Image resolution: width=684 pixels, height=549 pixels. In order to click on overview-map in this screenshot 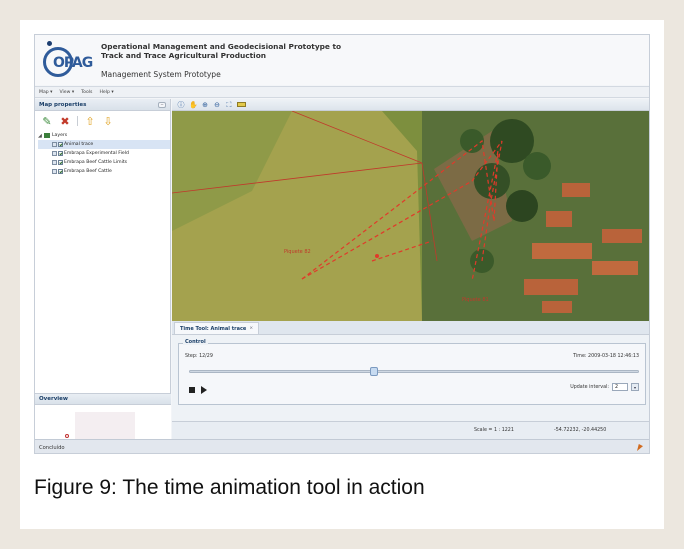, I will do `click(105, 426)`.